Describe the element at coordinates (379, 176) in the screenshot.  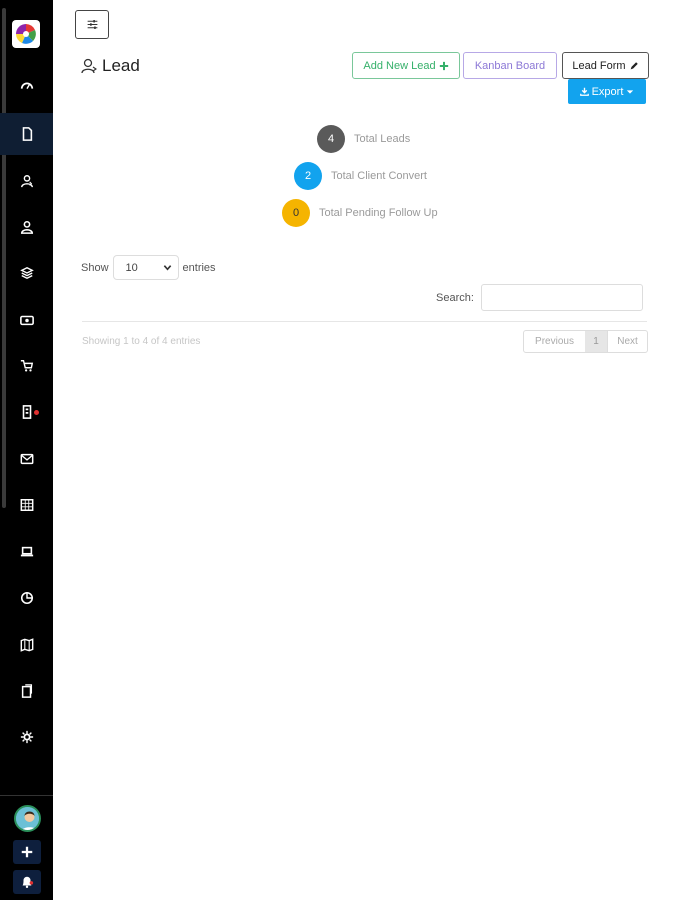
I see `stat-label: Total Client Convert` at that location.